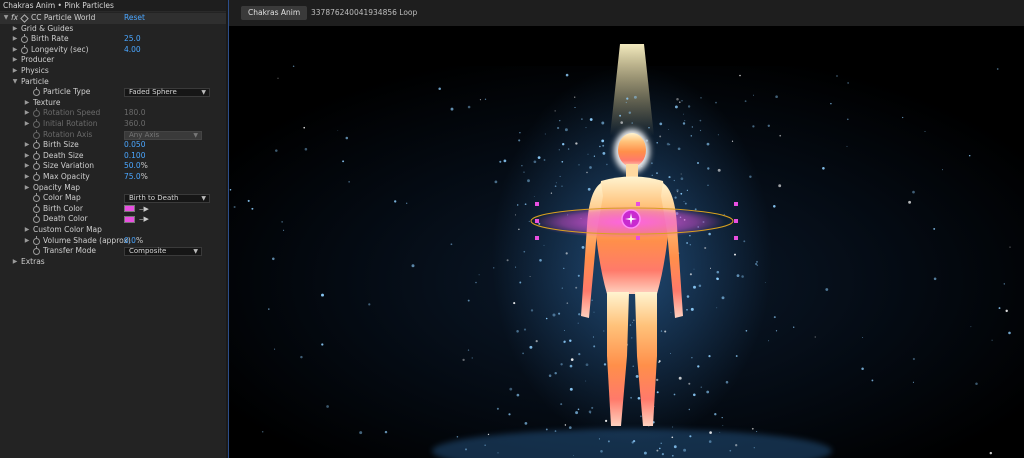  I want to click on property-color-map: Color Map Birth to Death ▼, so click(113, 198).